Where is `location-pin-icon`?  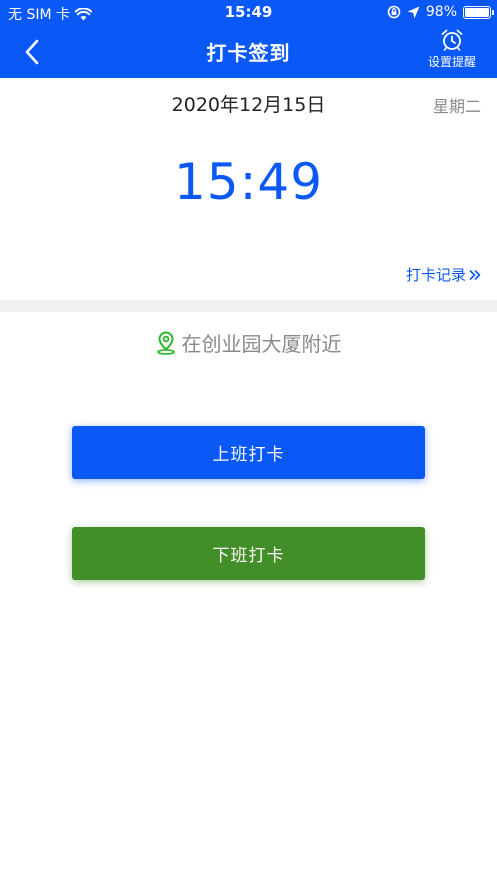 location-pin-icon is located at coordinates (165, 342).